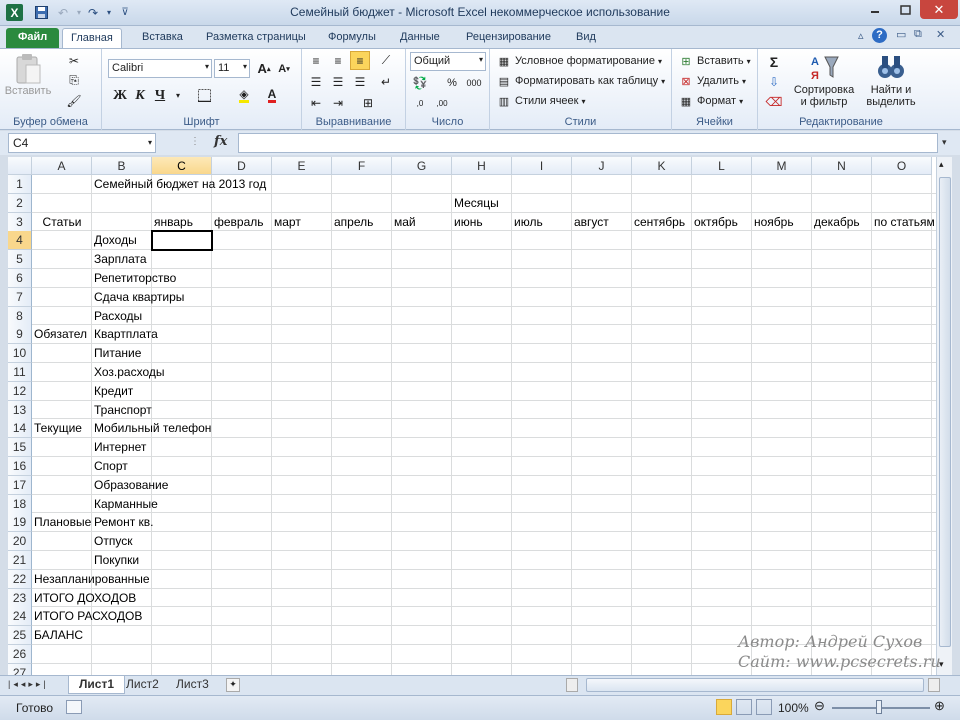 The width and height of the screenshot is (960, 720). I want to click on vertical-scrollbar: ▴ ▾, so click(944, 416).